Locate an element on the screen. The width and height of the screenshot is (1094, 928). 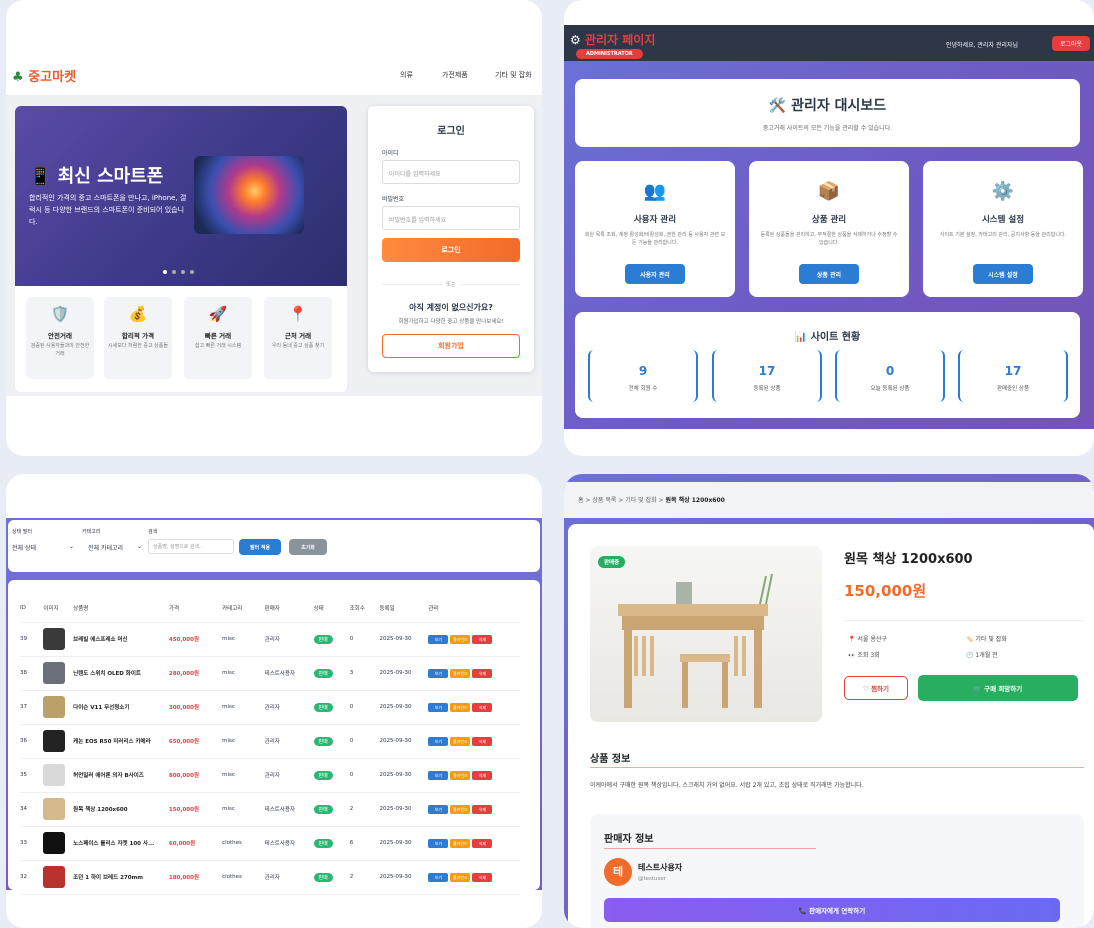
status-filter-label: 상태 필터 is located at coordinates (22, 532).